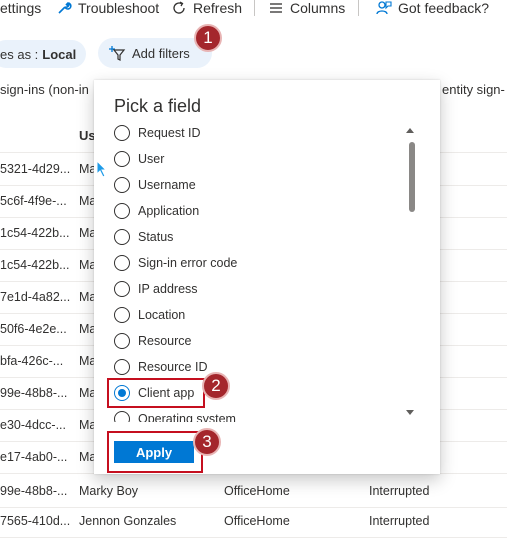 Image resolution: width=507 pixels, height=538 pixels. What do you see at coordinates (410, 130) in the screenshot?
I see `scroll-up-arrow-icon` at bounding box center [410, 130].